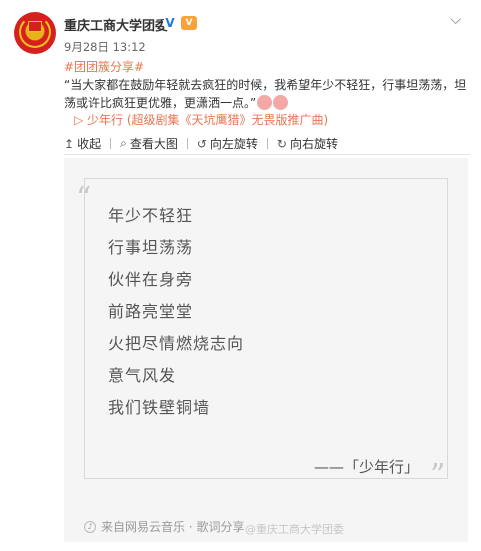 The height and width of the screenshot is (551, 481). Describe the element at coordinates (151, 311) in the screenshot. I see `lyric-line: 前路亮堂堂` at that location.